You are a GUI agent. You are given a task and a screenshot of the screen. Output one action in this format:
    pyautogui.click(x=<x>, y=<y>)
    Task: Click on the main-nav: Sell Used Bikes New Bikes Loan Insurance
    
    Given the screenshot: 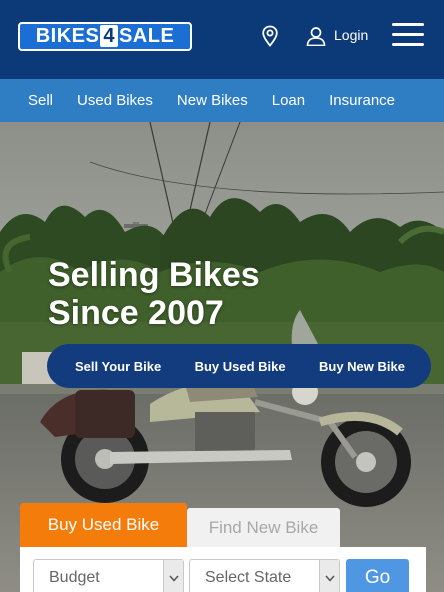 What is the action you would take?
    pyautogui.click(x=222, y=100)
    